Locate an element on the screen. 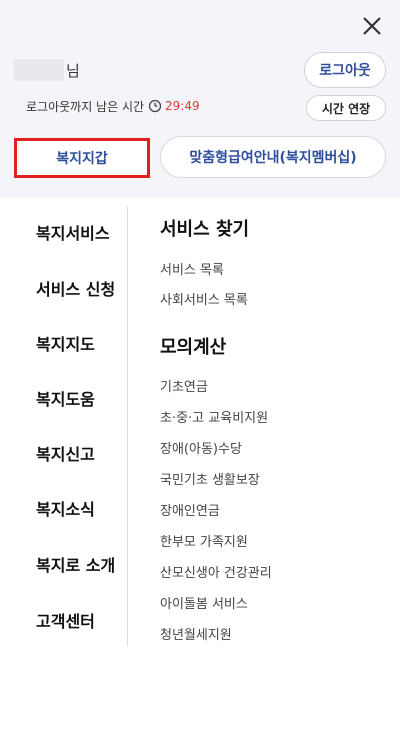  link-education-support: 초·중·고 교육비지원 is located at coordinates (214, 416).